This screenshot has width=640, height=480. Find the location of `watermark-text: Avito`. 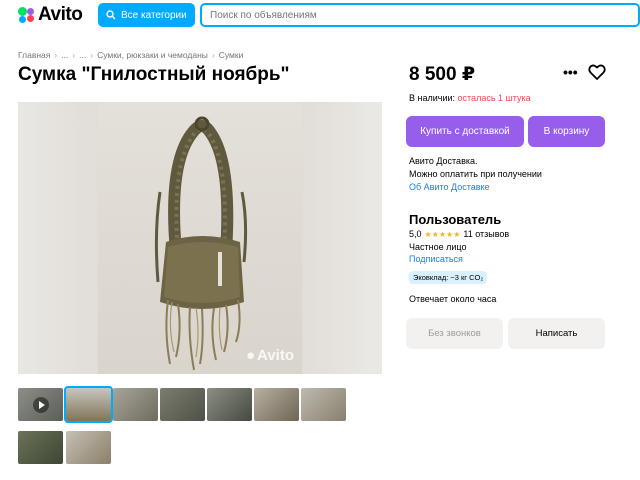

watermark-text: Avito is located at coordinates (275, 355).